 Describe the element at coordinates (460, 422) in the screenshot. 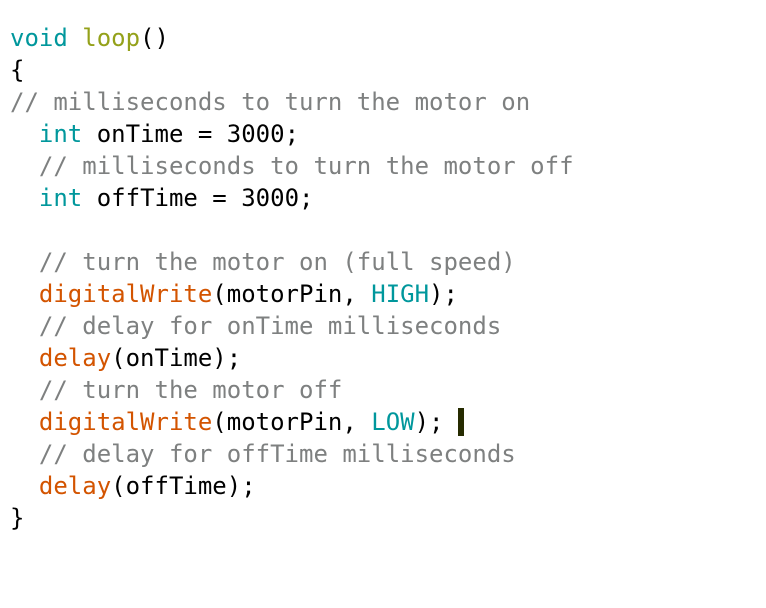

I see `text-cursor` at that location.